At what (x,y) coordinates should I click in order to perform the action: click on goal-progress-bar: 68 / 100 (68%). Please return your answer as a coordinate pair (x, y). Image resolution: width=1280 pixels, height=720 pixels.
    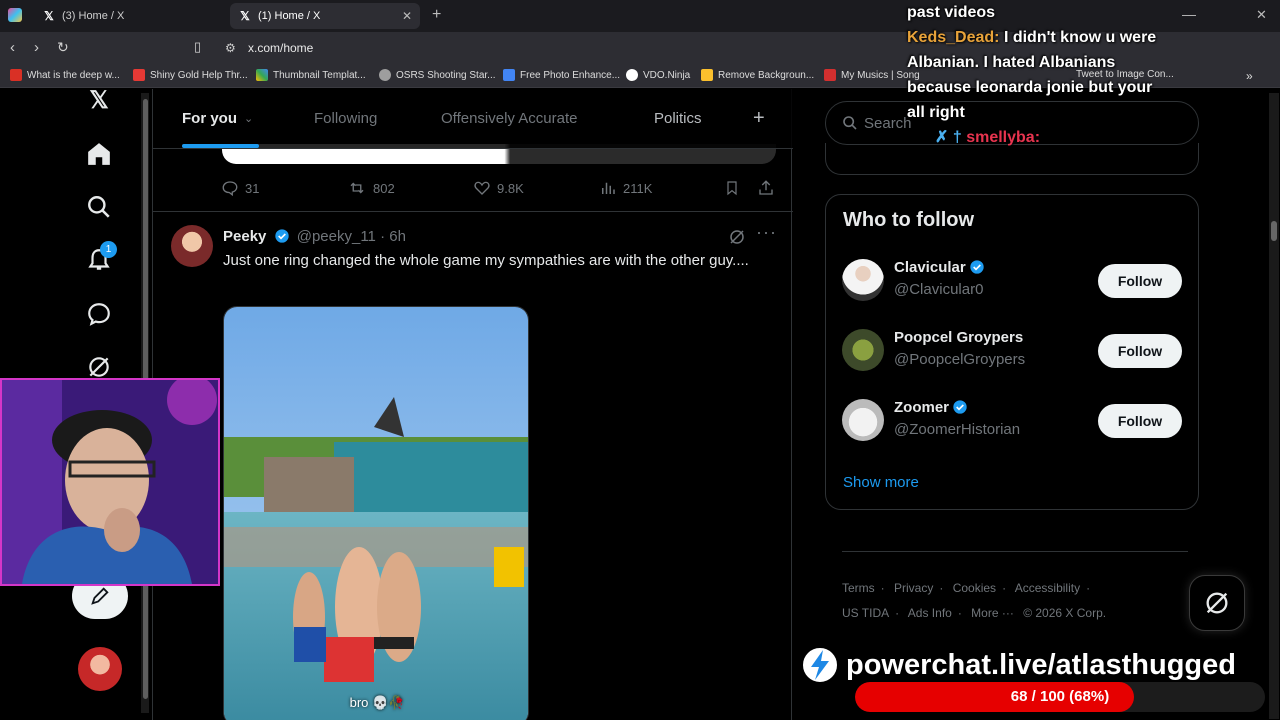
    Looking at the image, I should click on (1060, 697).